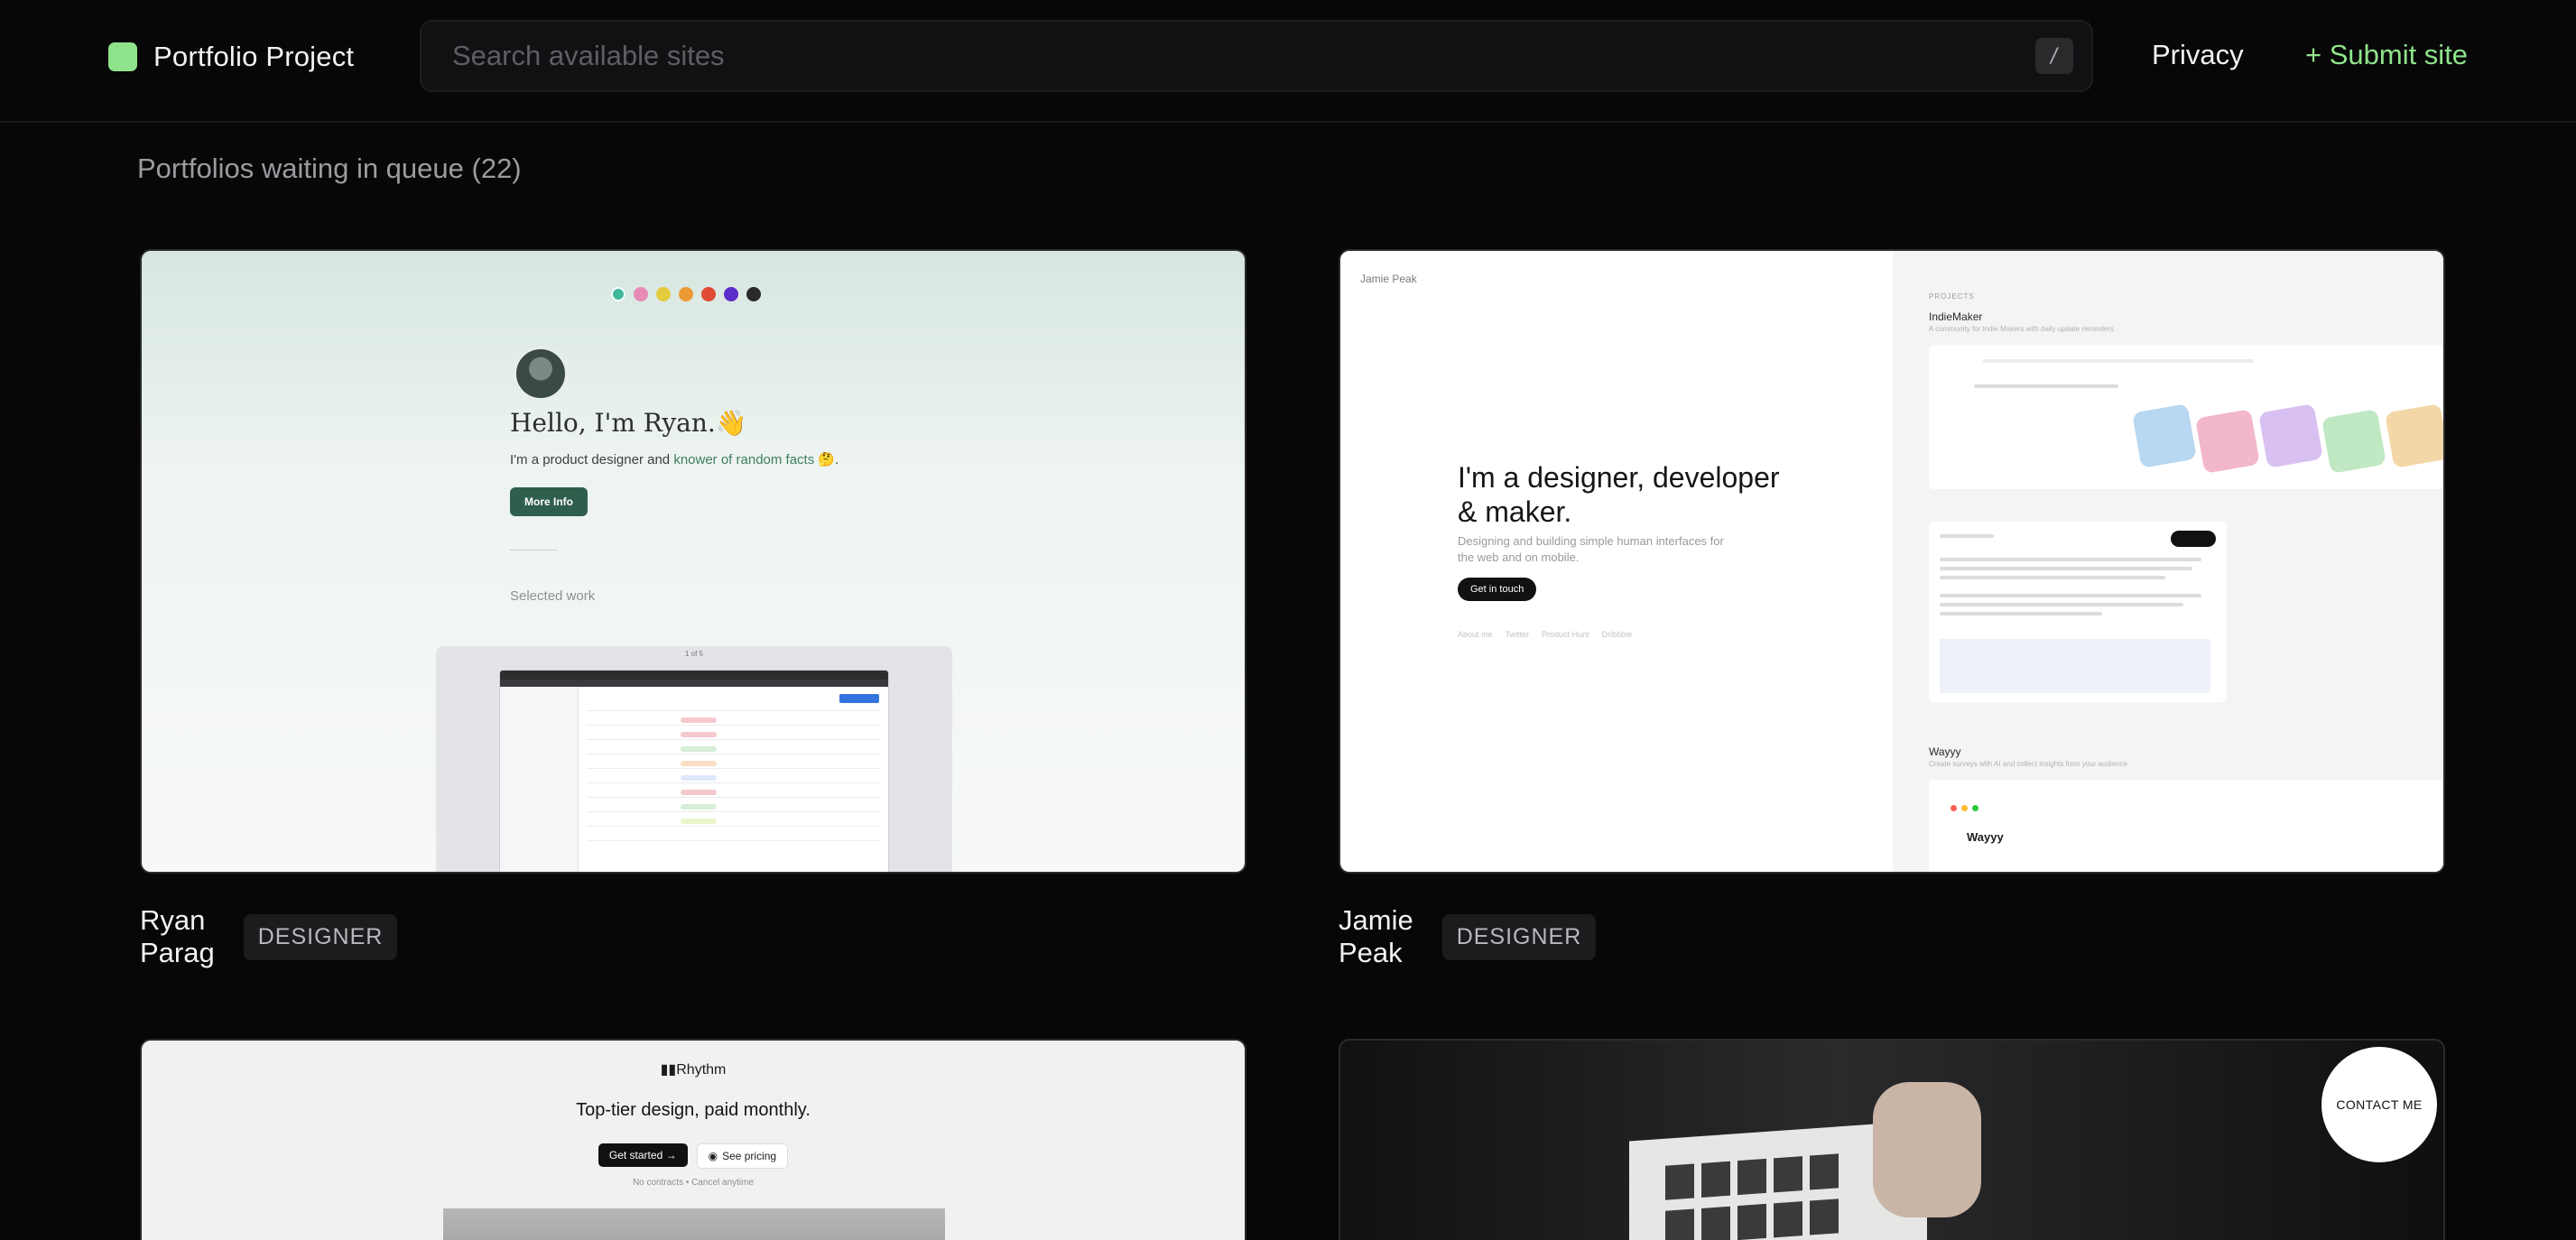 This screenshot has width=2576, height=1240. What do you see at coordinates (1927, 1149) in the screenshot?
I see `preview-hand-image` at bounding box center [1927, 1149].